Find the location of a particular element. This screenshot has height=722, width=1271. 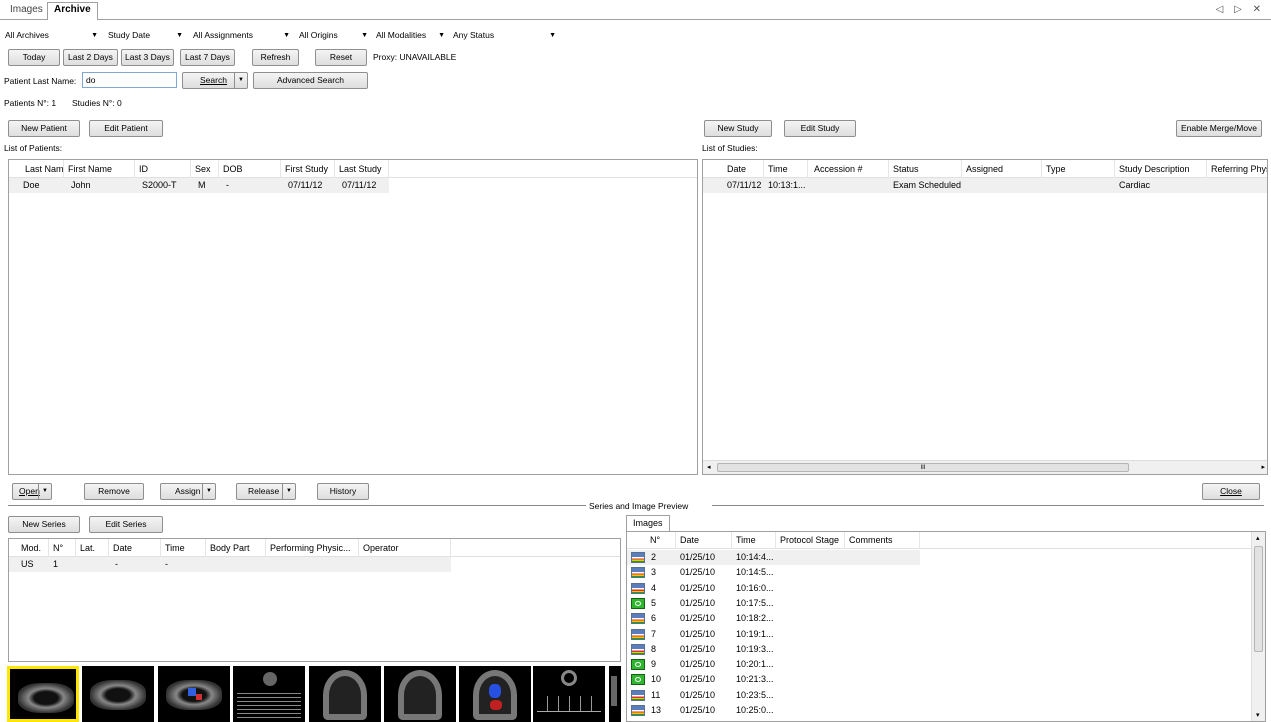

col-comments: Comments is located at coordinates (882, 540).